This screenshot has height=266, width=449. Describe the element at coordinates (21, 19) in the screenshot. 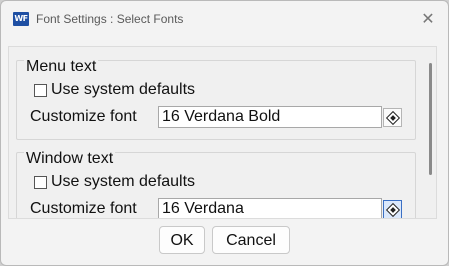

I see `app-icon: WF` at that location.